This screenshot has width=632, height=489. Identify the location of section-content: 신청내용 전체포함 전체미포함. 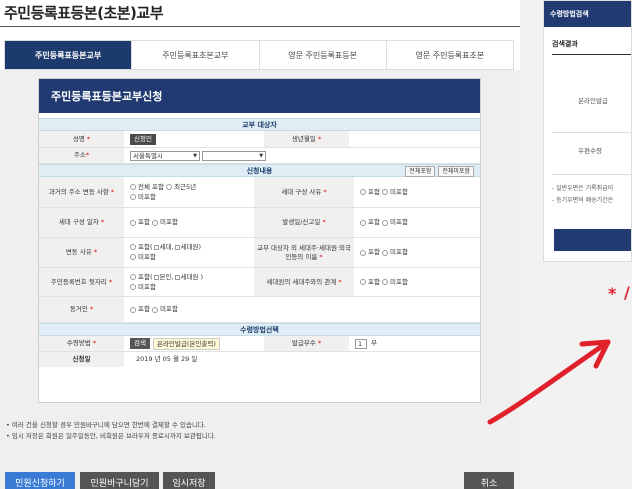
(259, 170).